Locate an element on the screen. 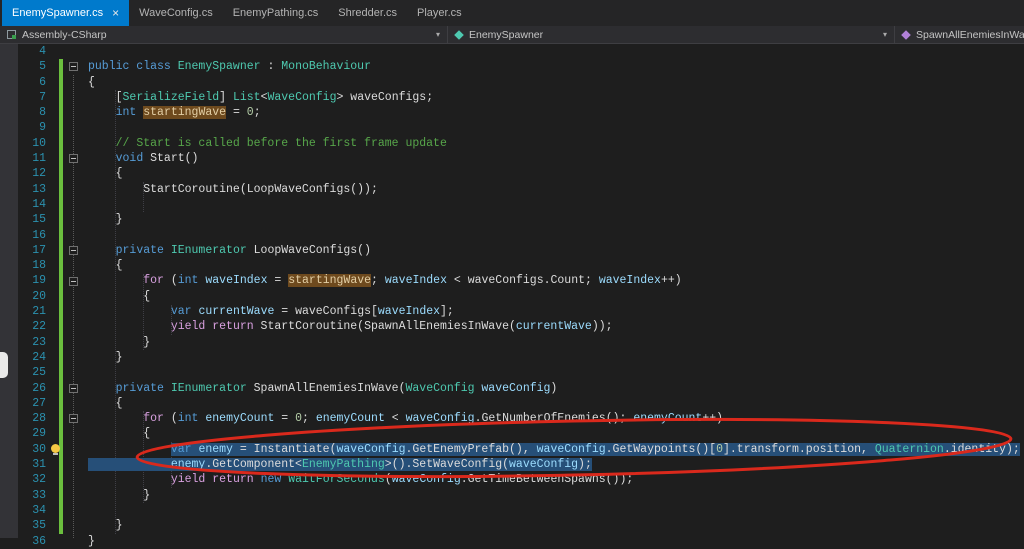  project-dropdown: Assembly-CSharp ▾ is located at coordinates (224, 34).